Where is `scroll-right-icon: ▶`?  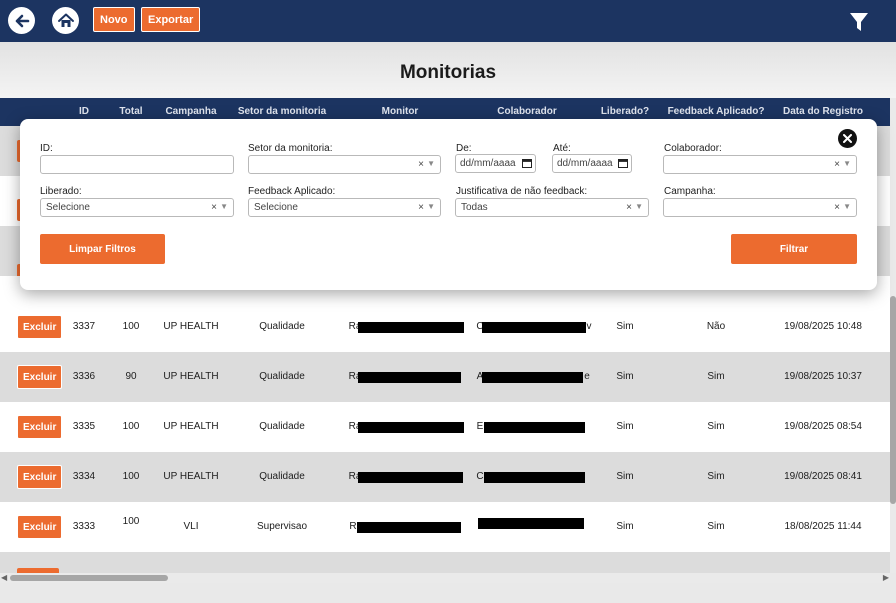 scroll-right-icon: ▶ is located at coordinates (886, 578).